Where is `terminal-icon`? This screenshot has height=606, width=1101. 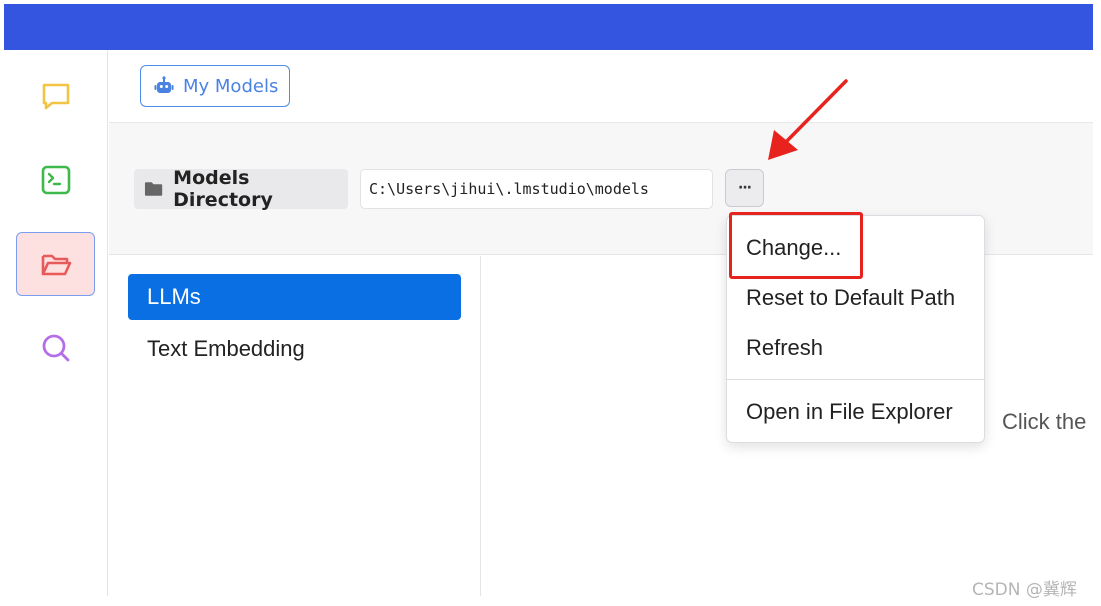
terminal-icon is located at coordinates (55, 180).